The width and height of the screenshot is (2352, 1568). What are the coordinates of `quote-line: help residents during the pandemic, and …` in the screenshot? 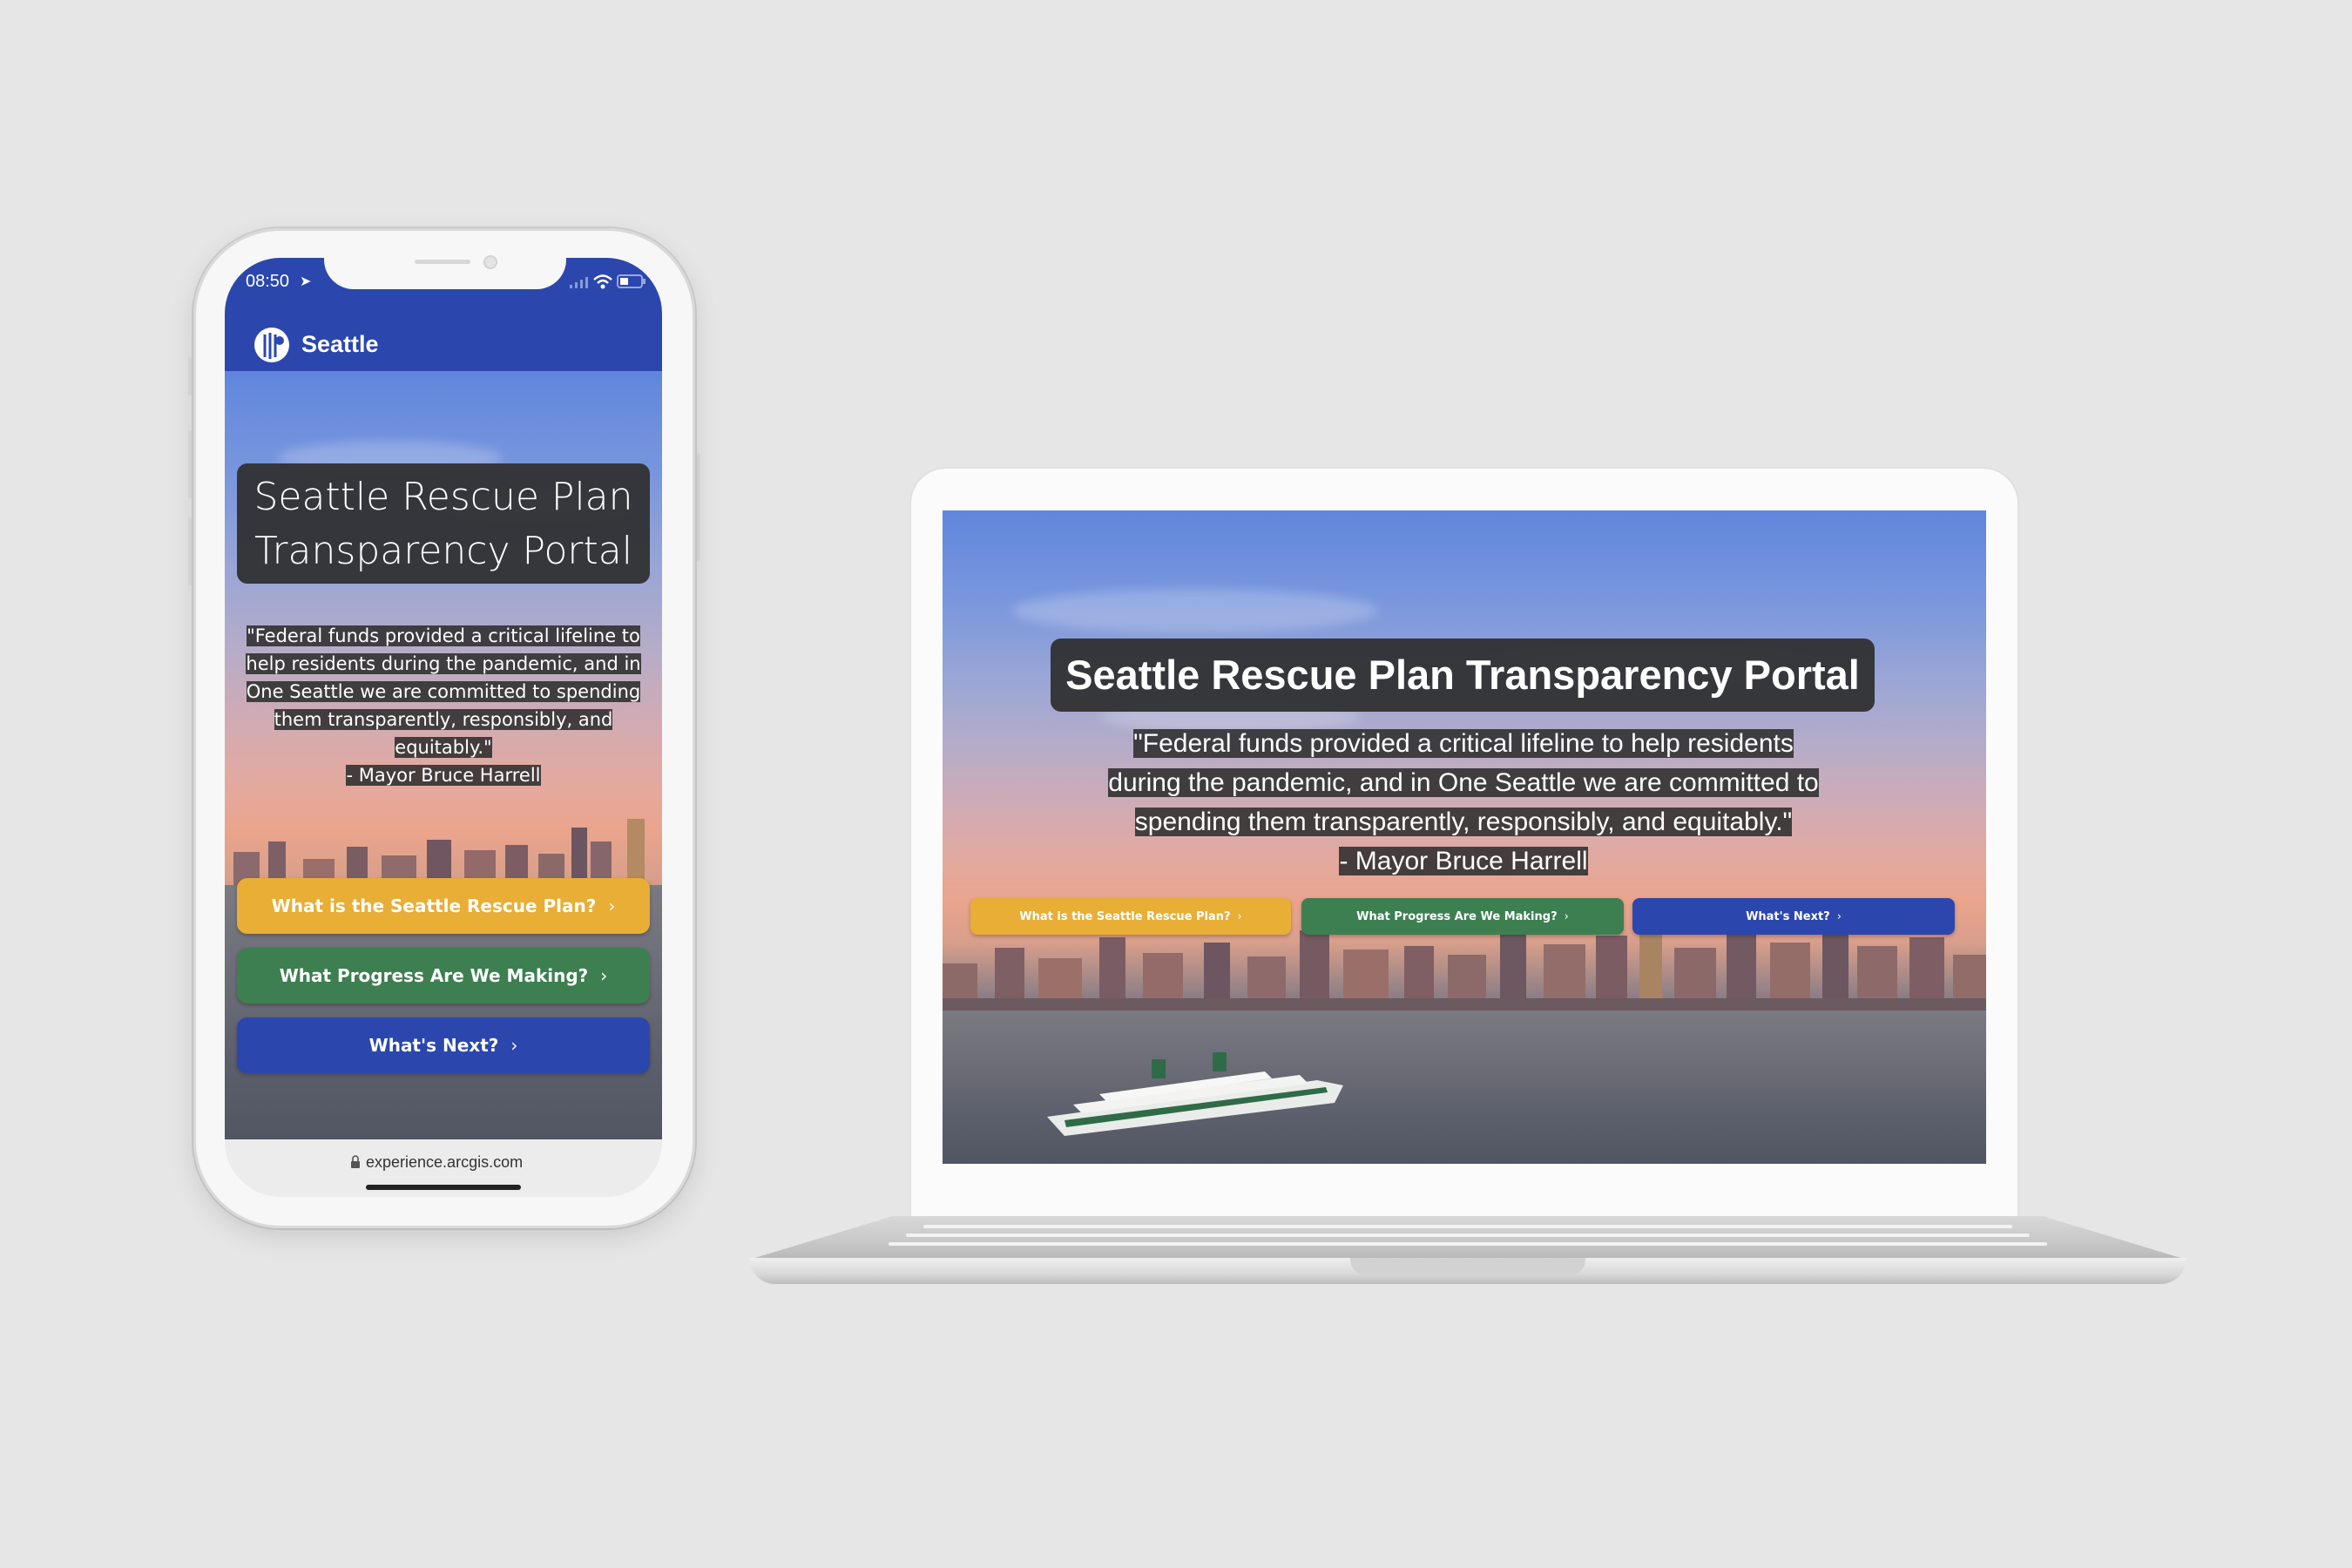 It's located at (443, 663).